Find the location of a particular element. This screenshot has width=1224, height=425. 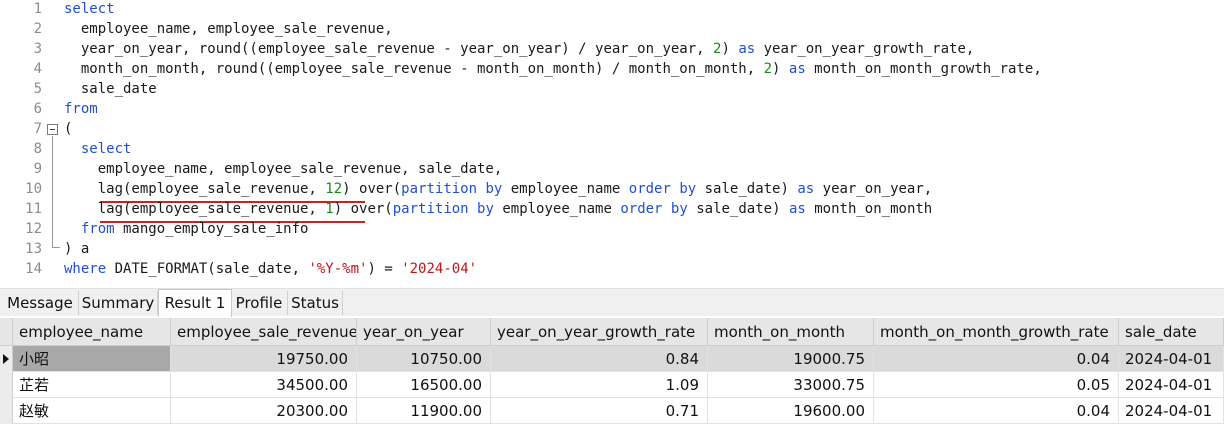

sql-text: year_on_year_growth_rate, is located at coordinates (865, 49).